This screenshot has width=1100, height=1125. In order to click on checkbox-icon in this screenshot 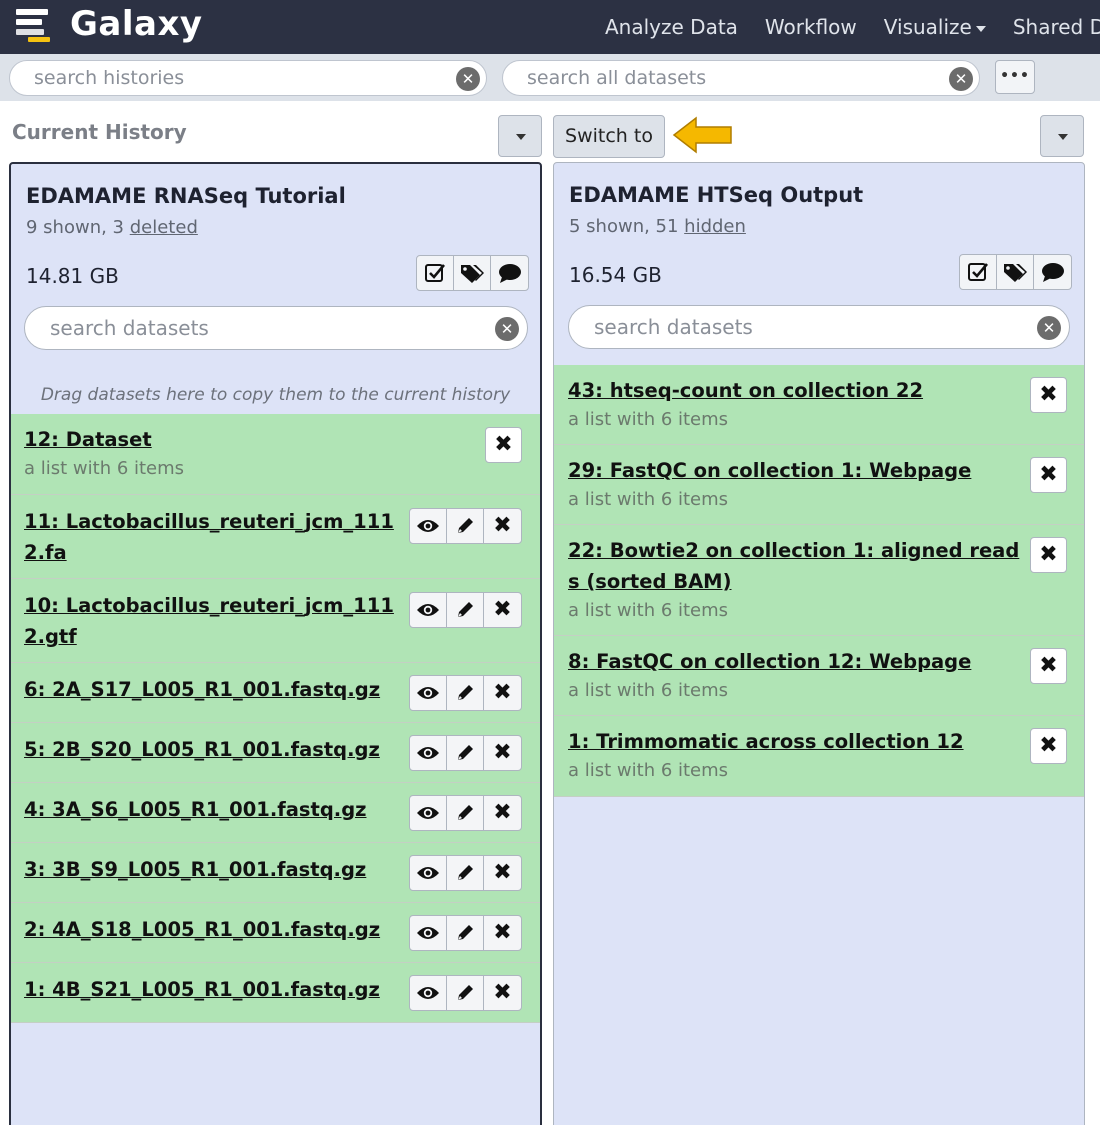, I will do `click(435, 273)`.